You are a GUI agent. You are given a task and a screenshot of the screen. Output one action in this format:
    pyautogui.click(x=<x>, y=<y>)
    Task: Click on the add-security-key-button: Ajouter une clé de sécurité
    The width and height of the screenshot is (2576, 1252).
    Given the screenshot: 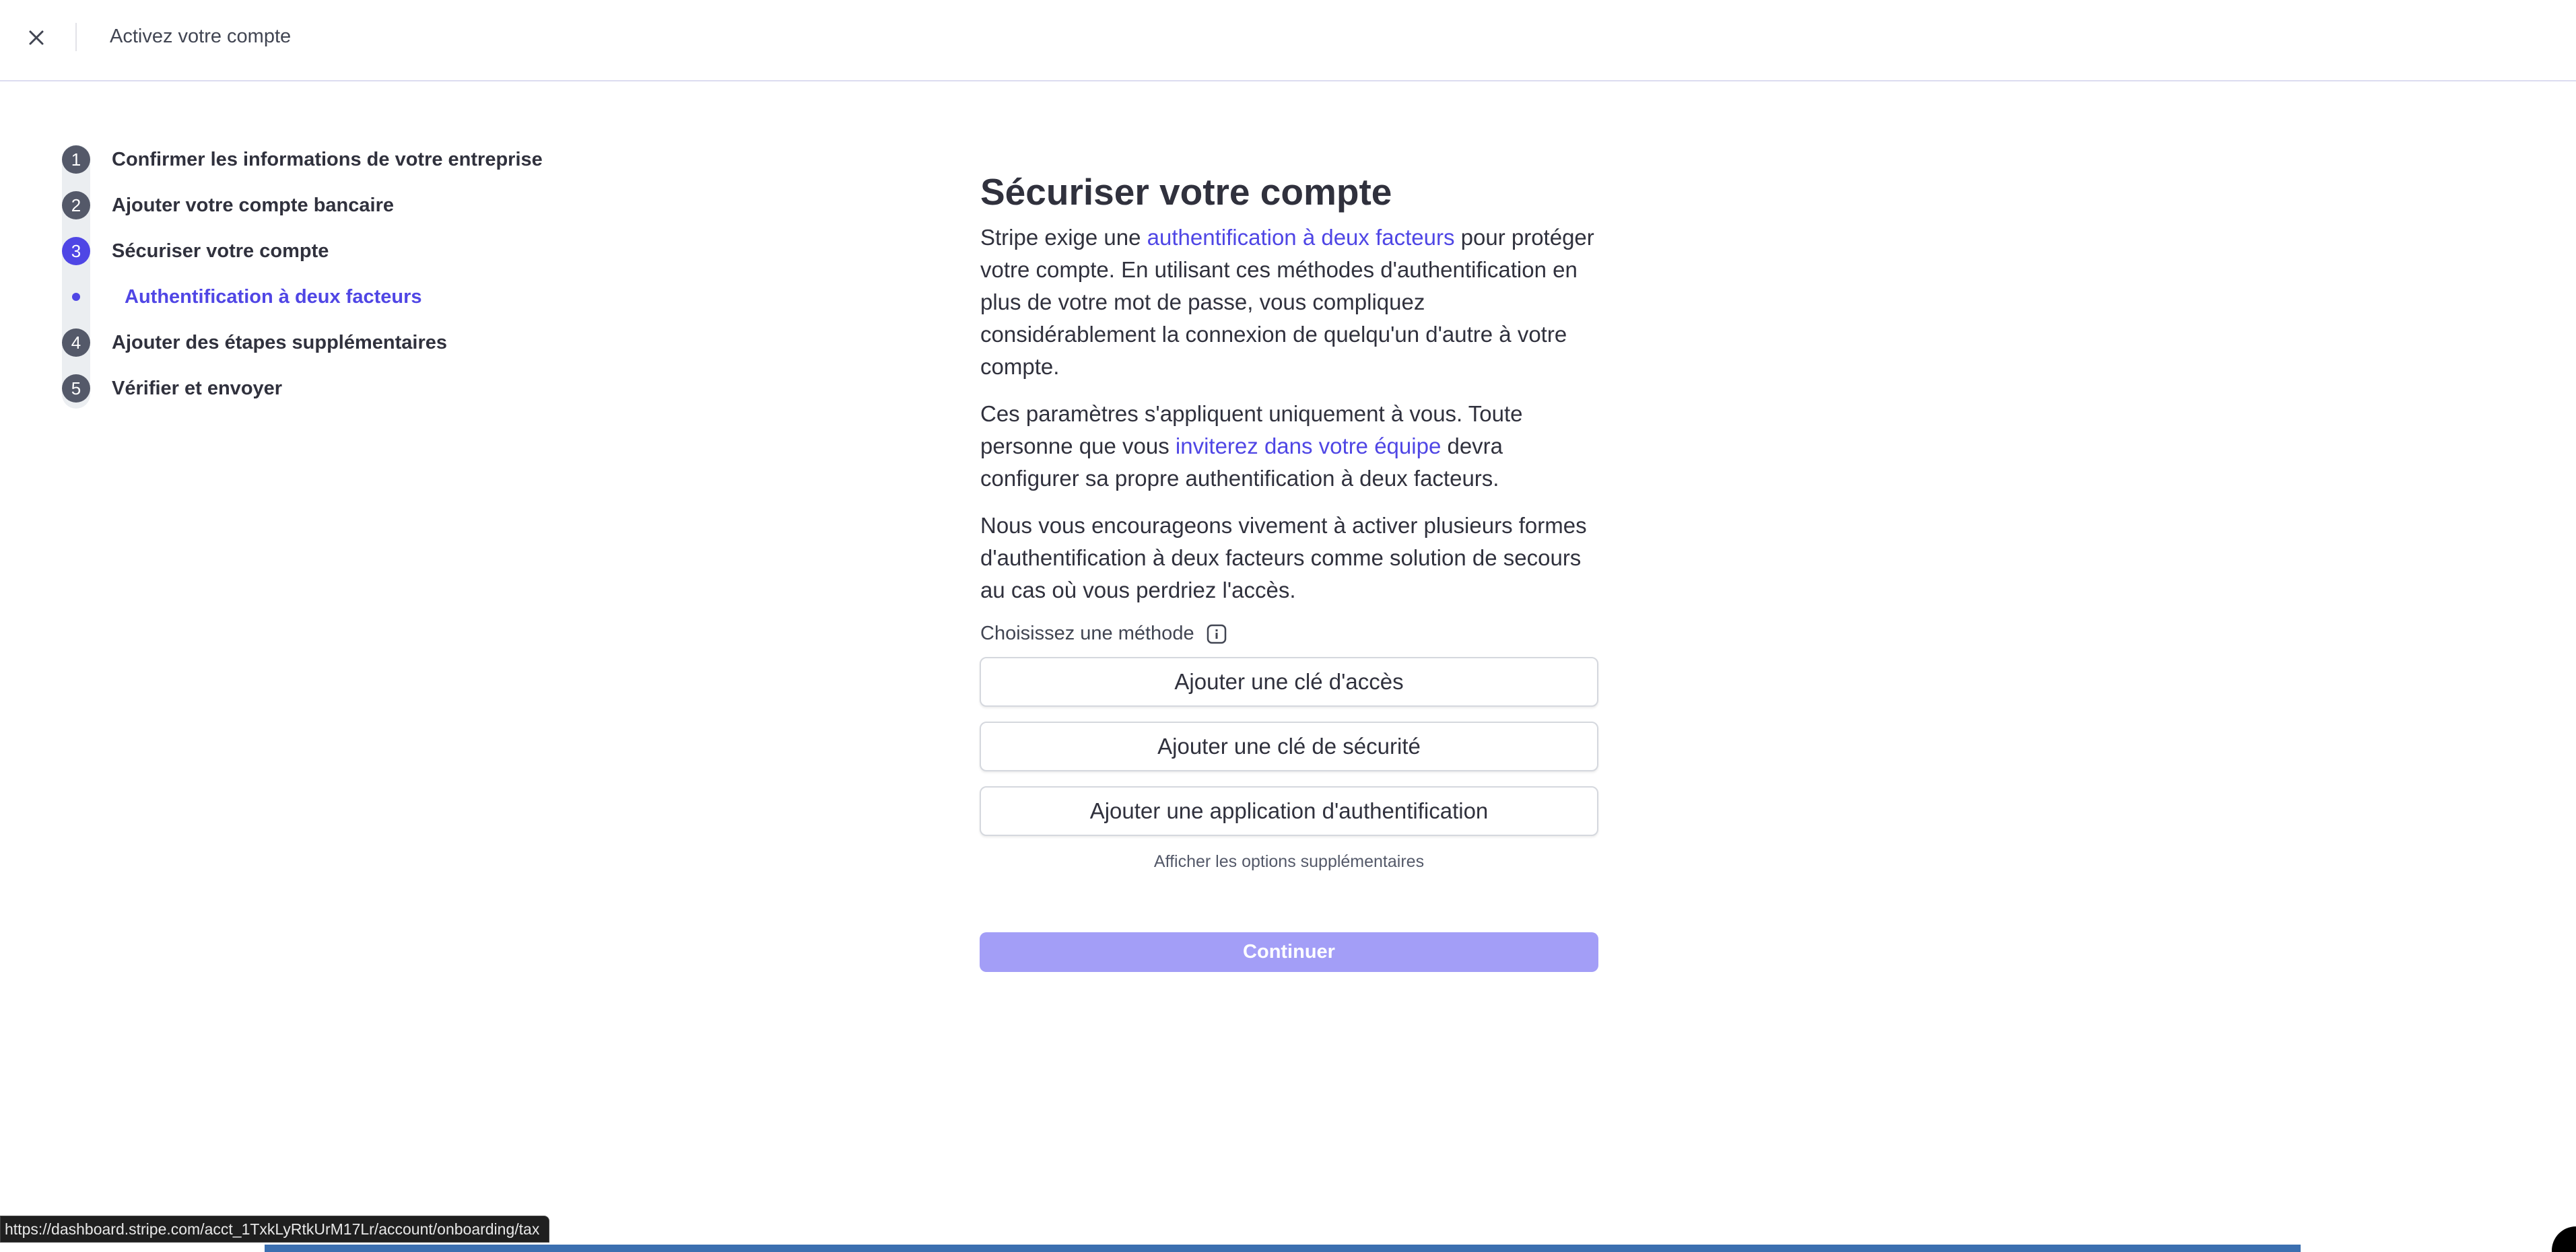 What is the action you would take?
    pyautogui.click(x=1289, y=746)
    